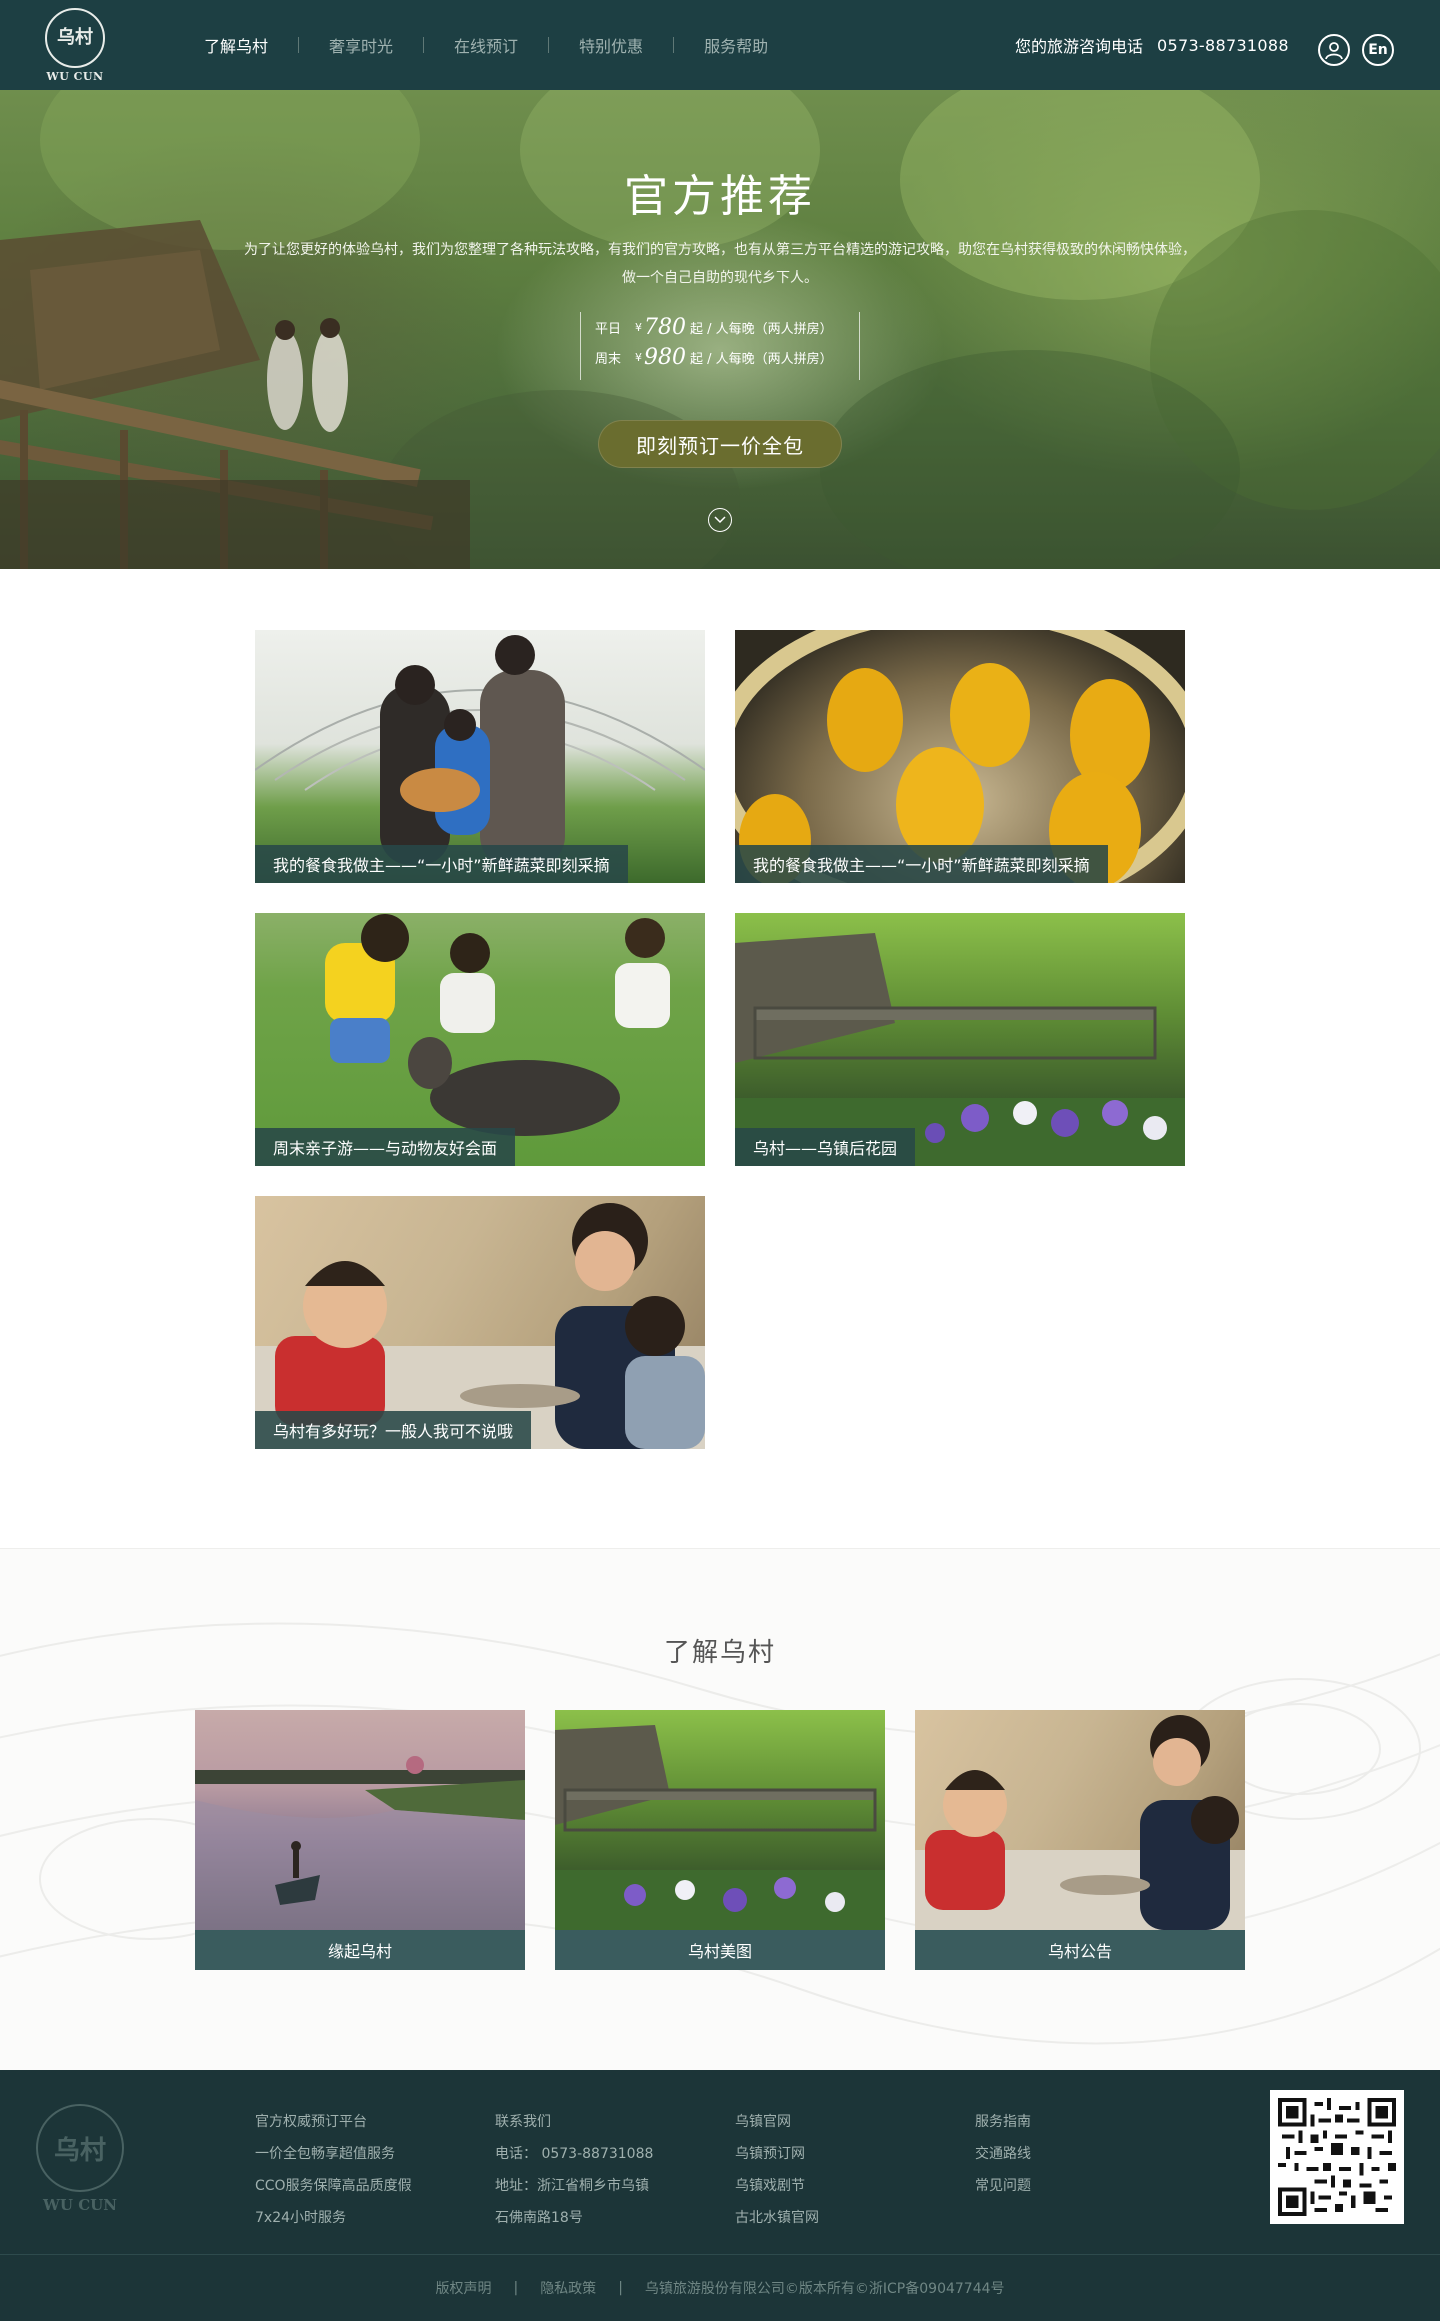  Describe the element at coordinates (824, 2289) in the screenshot. I see `company-copyright-text: 乌镇旅游股份有限公司©版本所有©浙ICP备09047744号` at that location.